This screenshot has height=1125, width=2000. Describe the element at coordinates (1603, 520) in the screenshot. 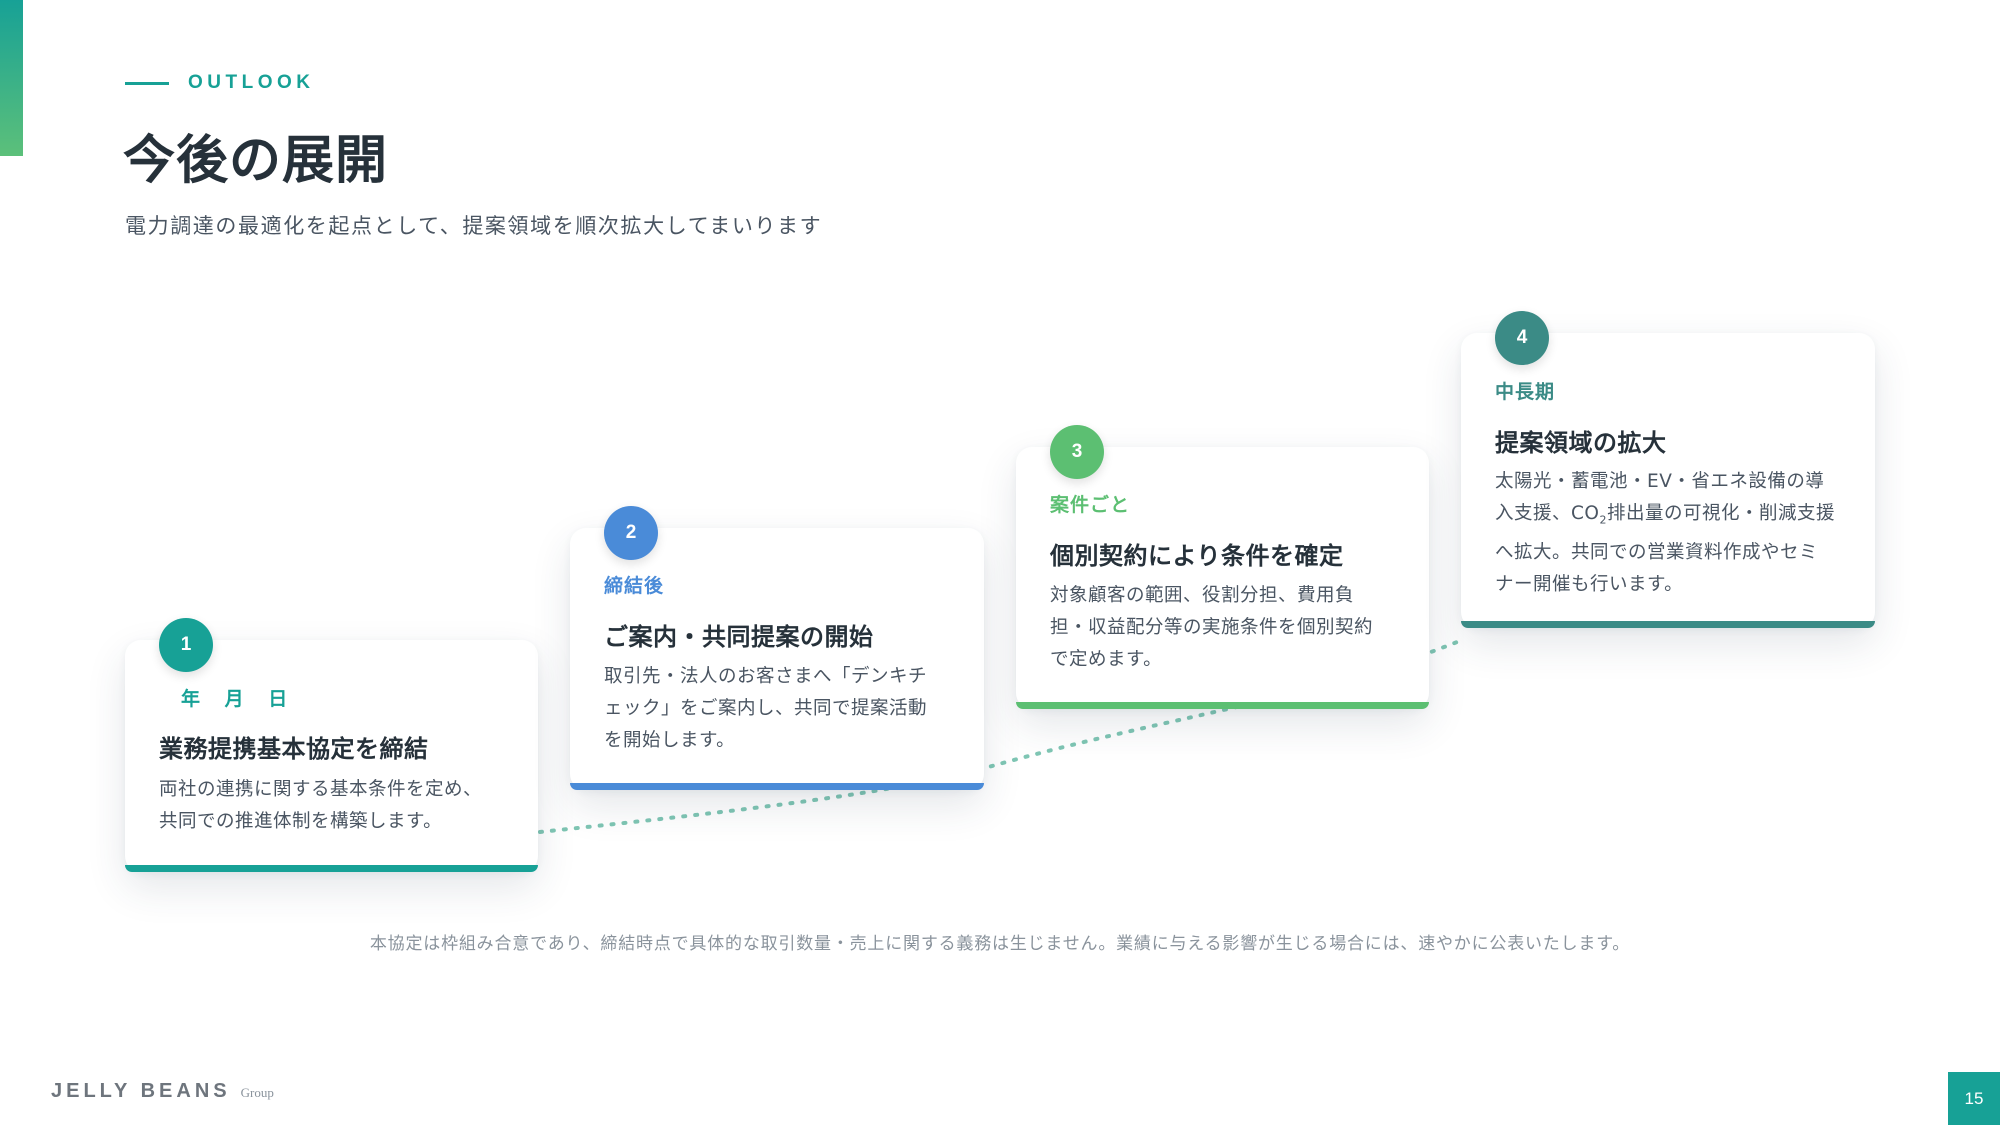

I see `subscript: 2` at that location.